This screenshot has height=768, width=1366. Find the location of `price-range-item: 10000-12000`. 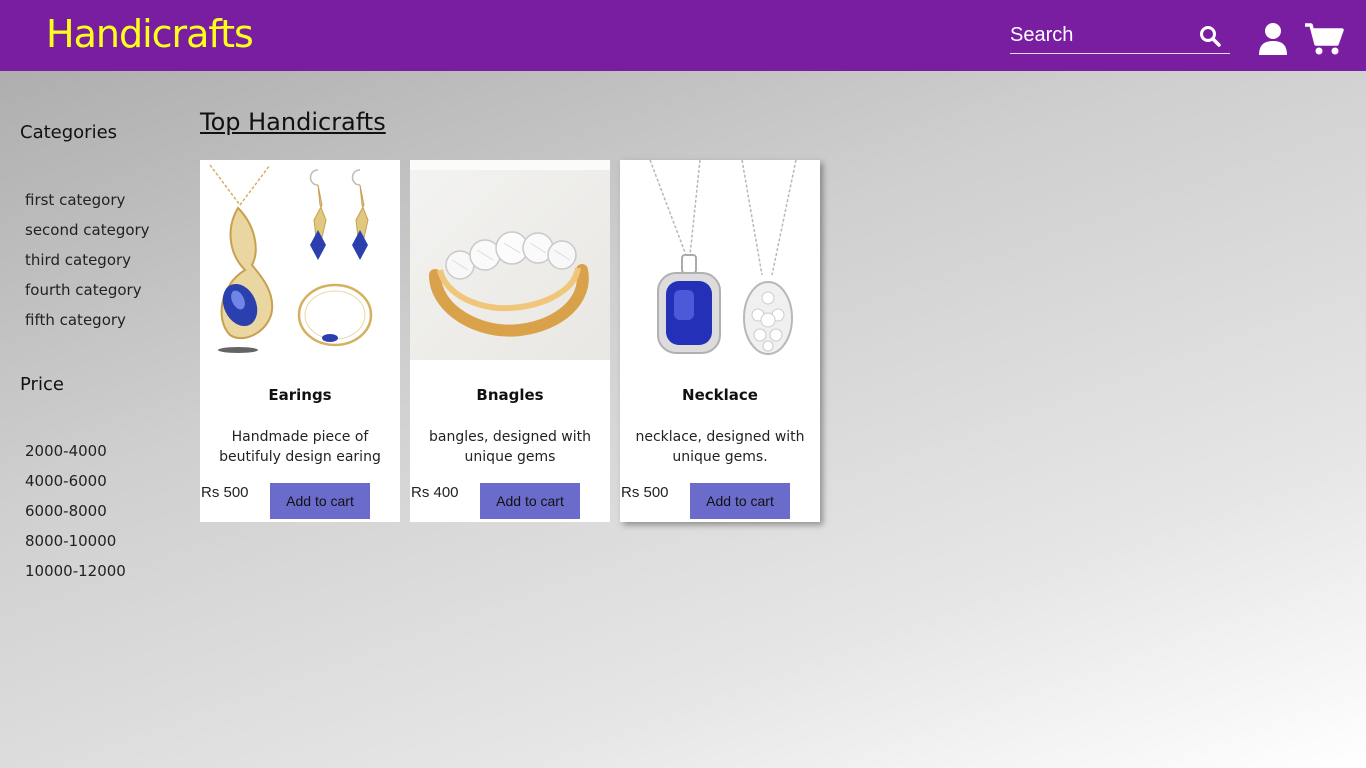

price-range-item: 10000-12000 is located at coordinates (75, 571).